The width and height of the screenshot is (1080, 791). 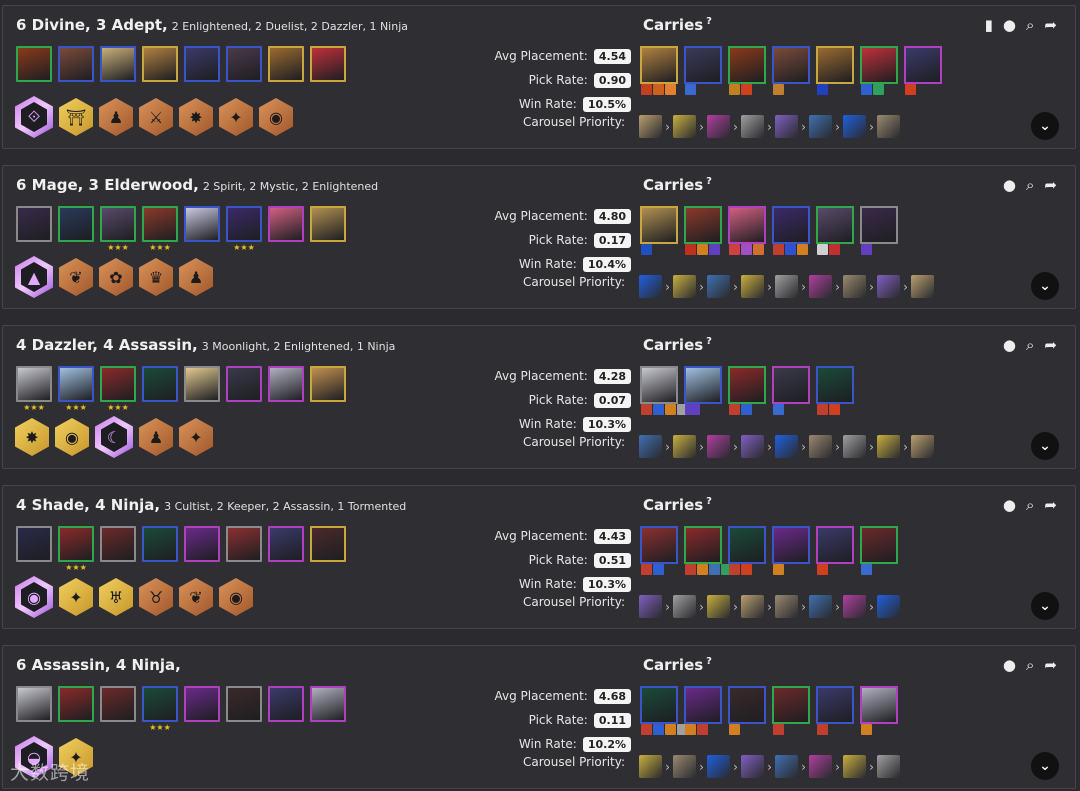 What do you see at coordinates (32, 437) in the screenshot?
I see `trait-icon: ✸` at bounding box center [32, 437].